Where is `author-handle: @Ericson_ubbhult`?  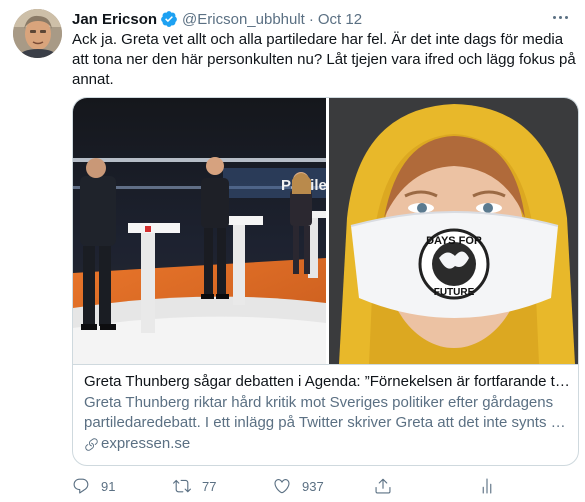 author-handle: @Ericson_ubbhult is located at coordinates (243, 19).